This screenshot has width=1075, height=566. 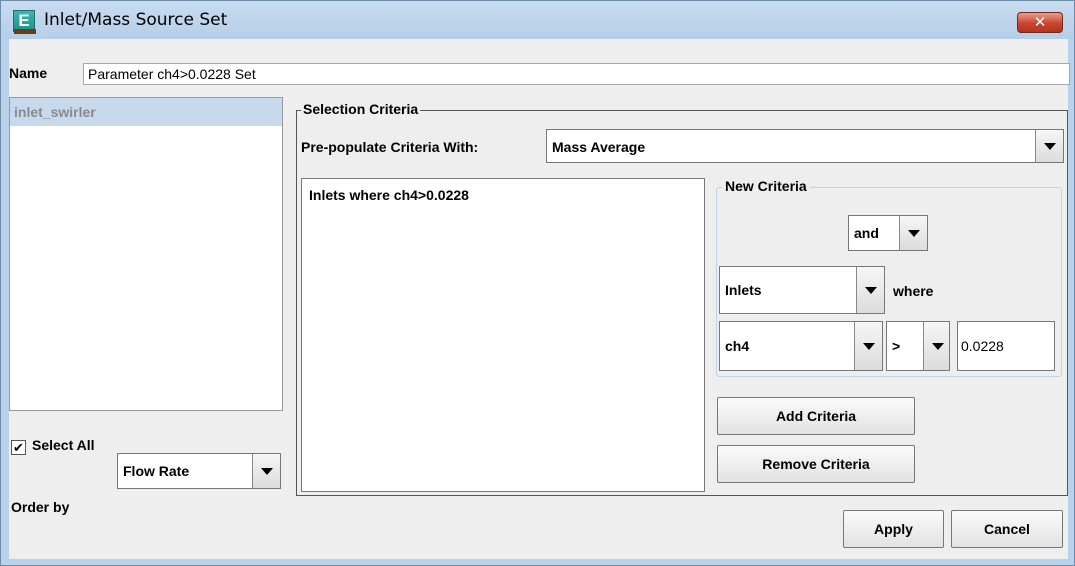 I want to click on list-item: Inlets where ch4>0.0228, so click(x=503, y=191).